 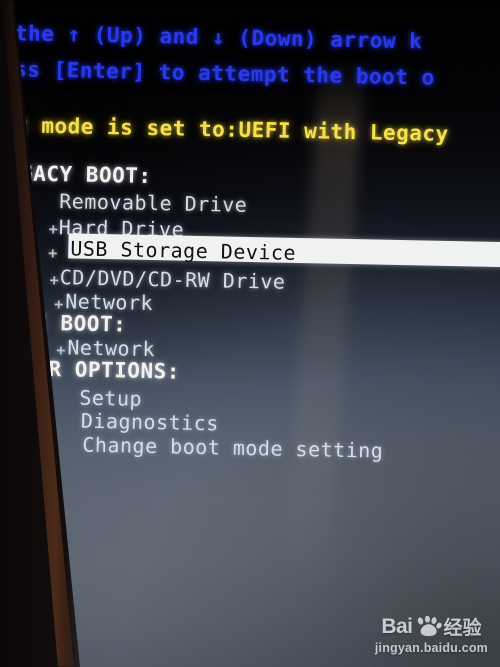 I want to click on other-option-setup: Setup, so click(x=110, y=398).